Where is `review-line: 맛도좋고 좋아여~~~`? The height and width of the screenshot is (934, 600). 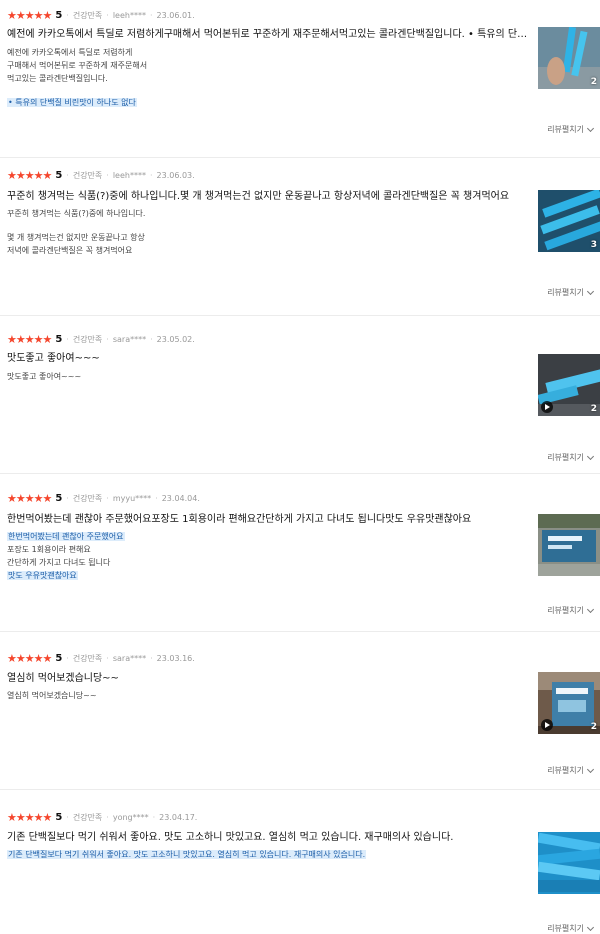
review-line: 맛도좋고 좋아여~~~ is located at coordinates (44, 376).